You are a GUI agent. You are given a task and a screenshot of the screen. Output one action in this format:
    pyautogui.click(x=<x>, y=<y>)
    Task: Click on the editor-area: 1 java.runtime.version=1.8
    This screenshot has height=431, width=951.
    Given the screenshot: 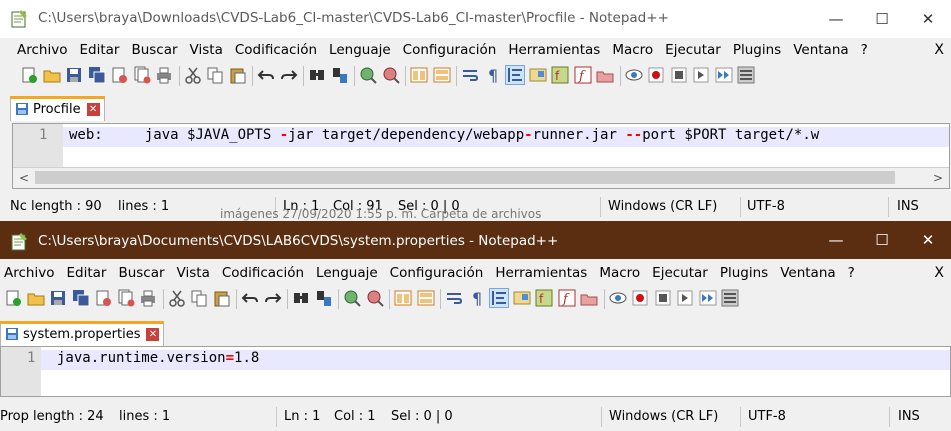 What is the action you would take?
    pyautogui.click(x=475, y=371)
    